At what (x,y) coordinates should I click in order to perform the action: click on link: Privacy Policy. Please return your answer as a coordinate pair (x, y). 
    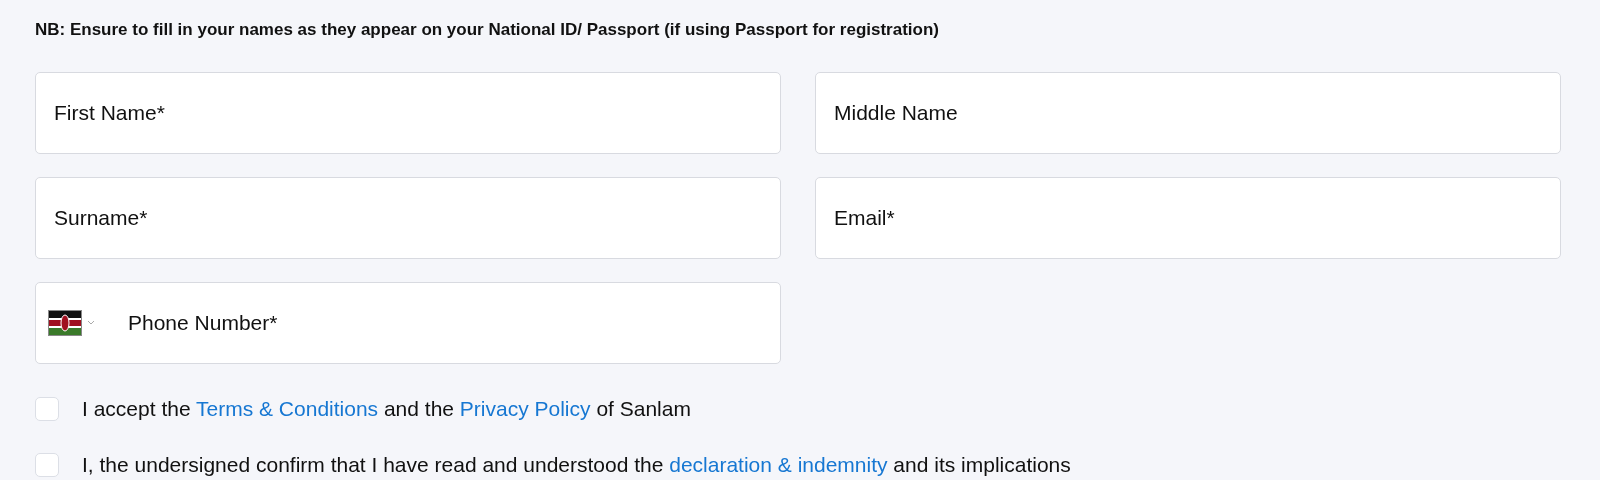
    Looking at the image, I should click on (525, 408).